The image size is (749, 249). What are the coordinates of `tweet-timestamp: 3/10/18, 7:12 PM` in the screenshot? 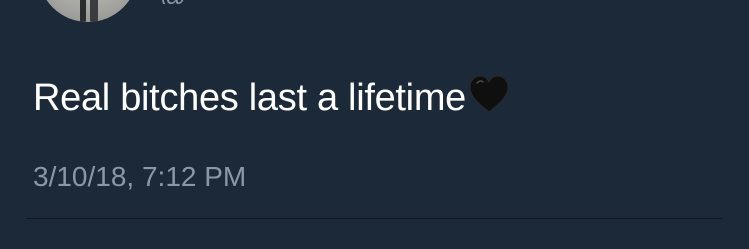 It's located at (139, 177).